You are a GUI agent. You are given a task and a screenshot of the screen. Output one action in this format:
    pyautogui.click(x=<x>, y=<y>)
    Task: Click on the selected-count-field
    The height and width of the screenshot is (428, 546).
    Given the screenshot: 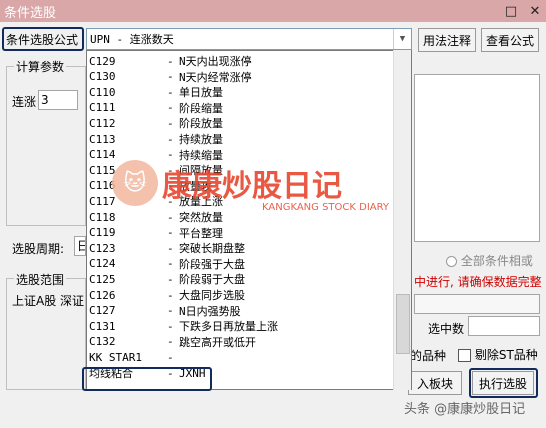 What is the action you would take?
    pyautogui.click(x=504, y=326)
    